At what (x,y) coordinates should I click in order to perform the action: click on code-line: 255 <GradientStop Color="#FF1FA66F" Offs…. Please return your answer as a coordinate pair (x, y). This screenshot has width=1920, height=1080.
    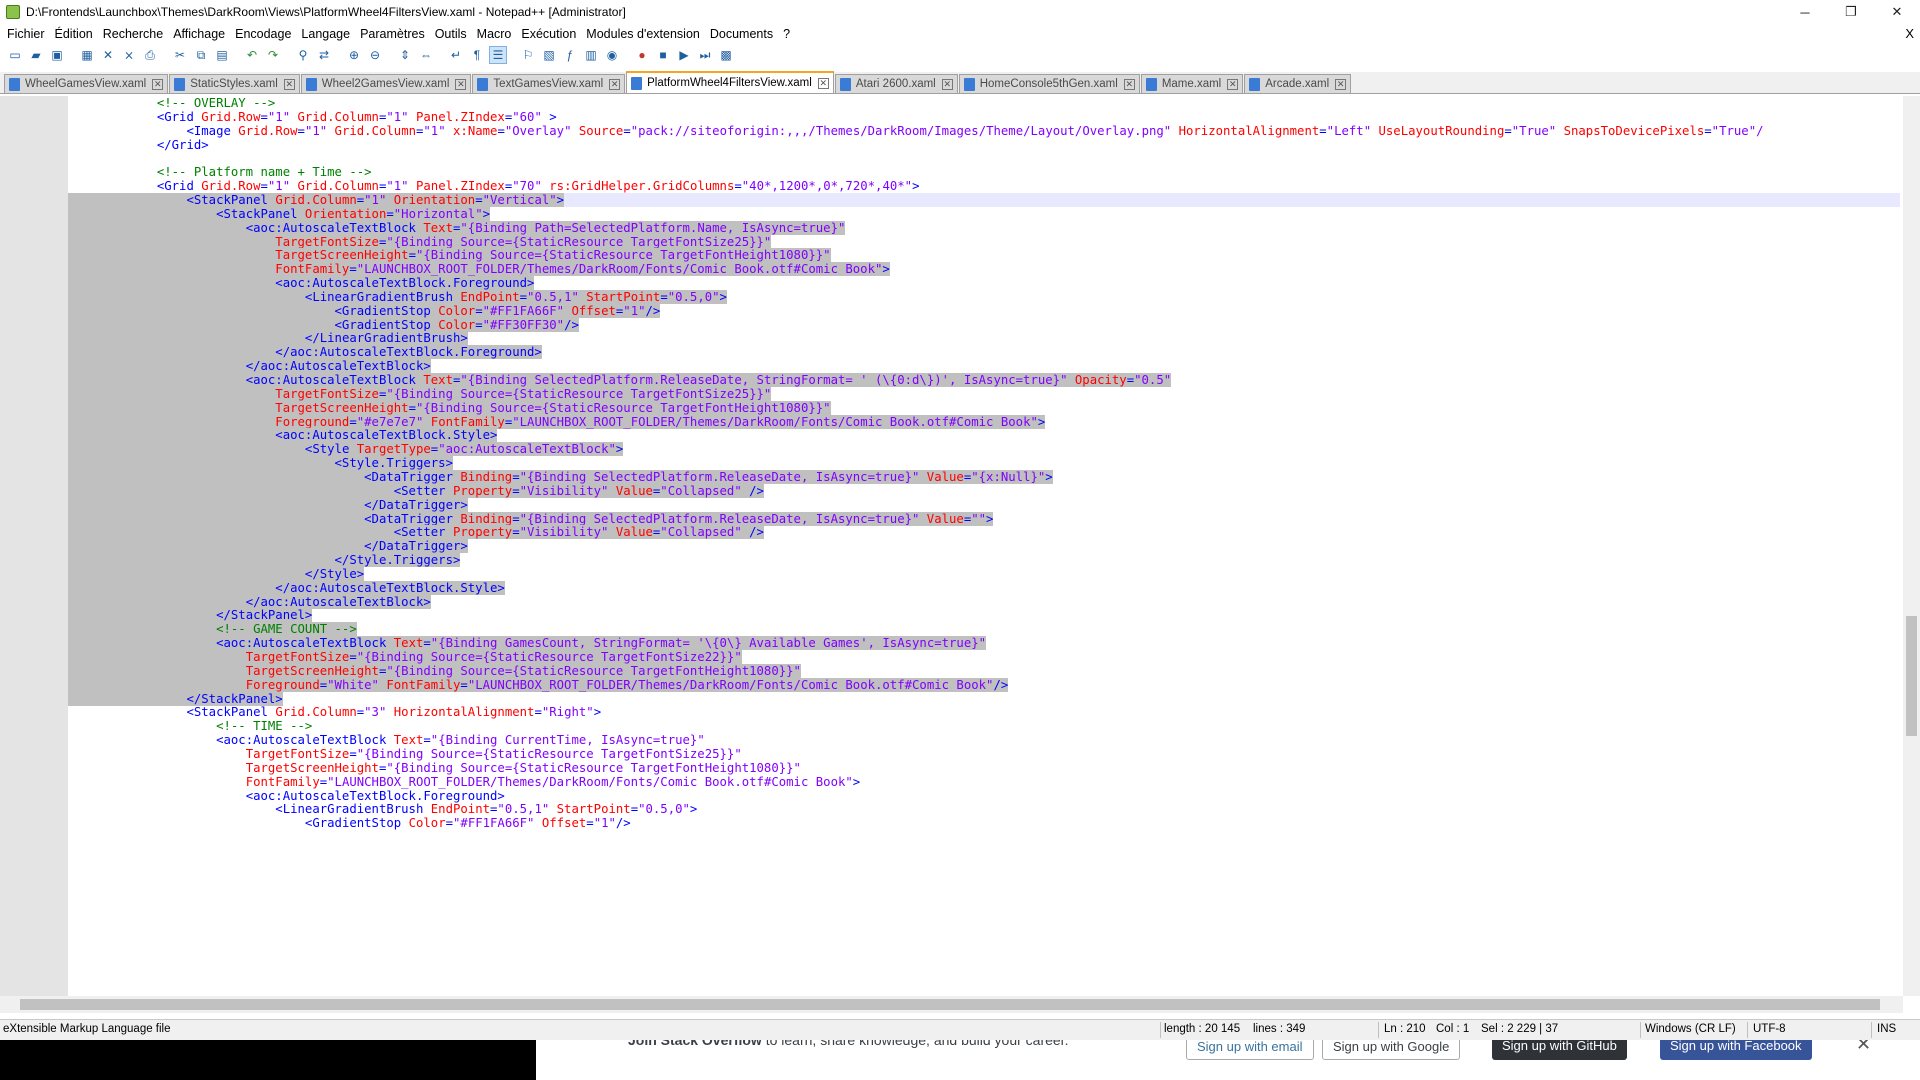
    Looking at the image, I should click on (984, 823).